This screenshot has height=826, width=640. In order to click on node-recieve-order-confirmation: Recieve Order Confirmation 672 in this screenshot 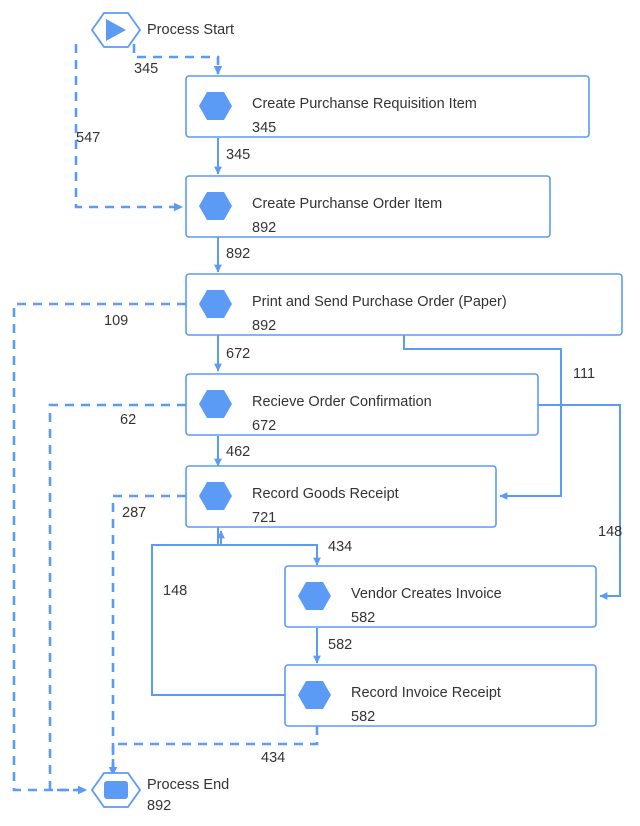, I will do `click(362, 404)`.